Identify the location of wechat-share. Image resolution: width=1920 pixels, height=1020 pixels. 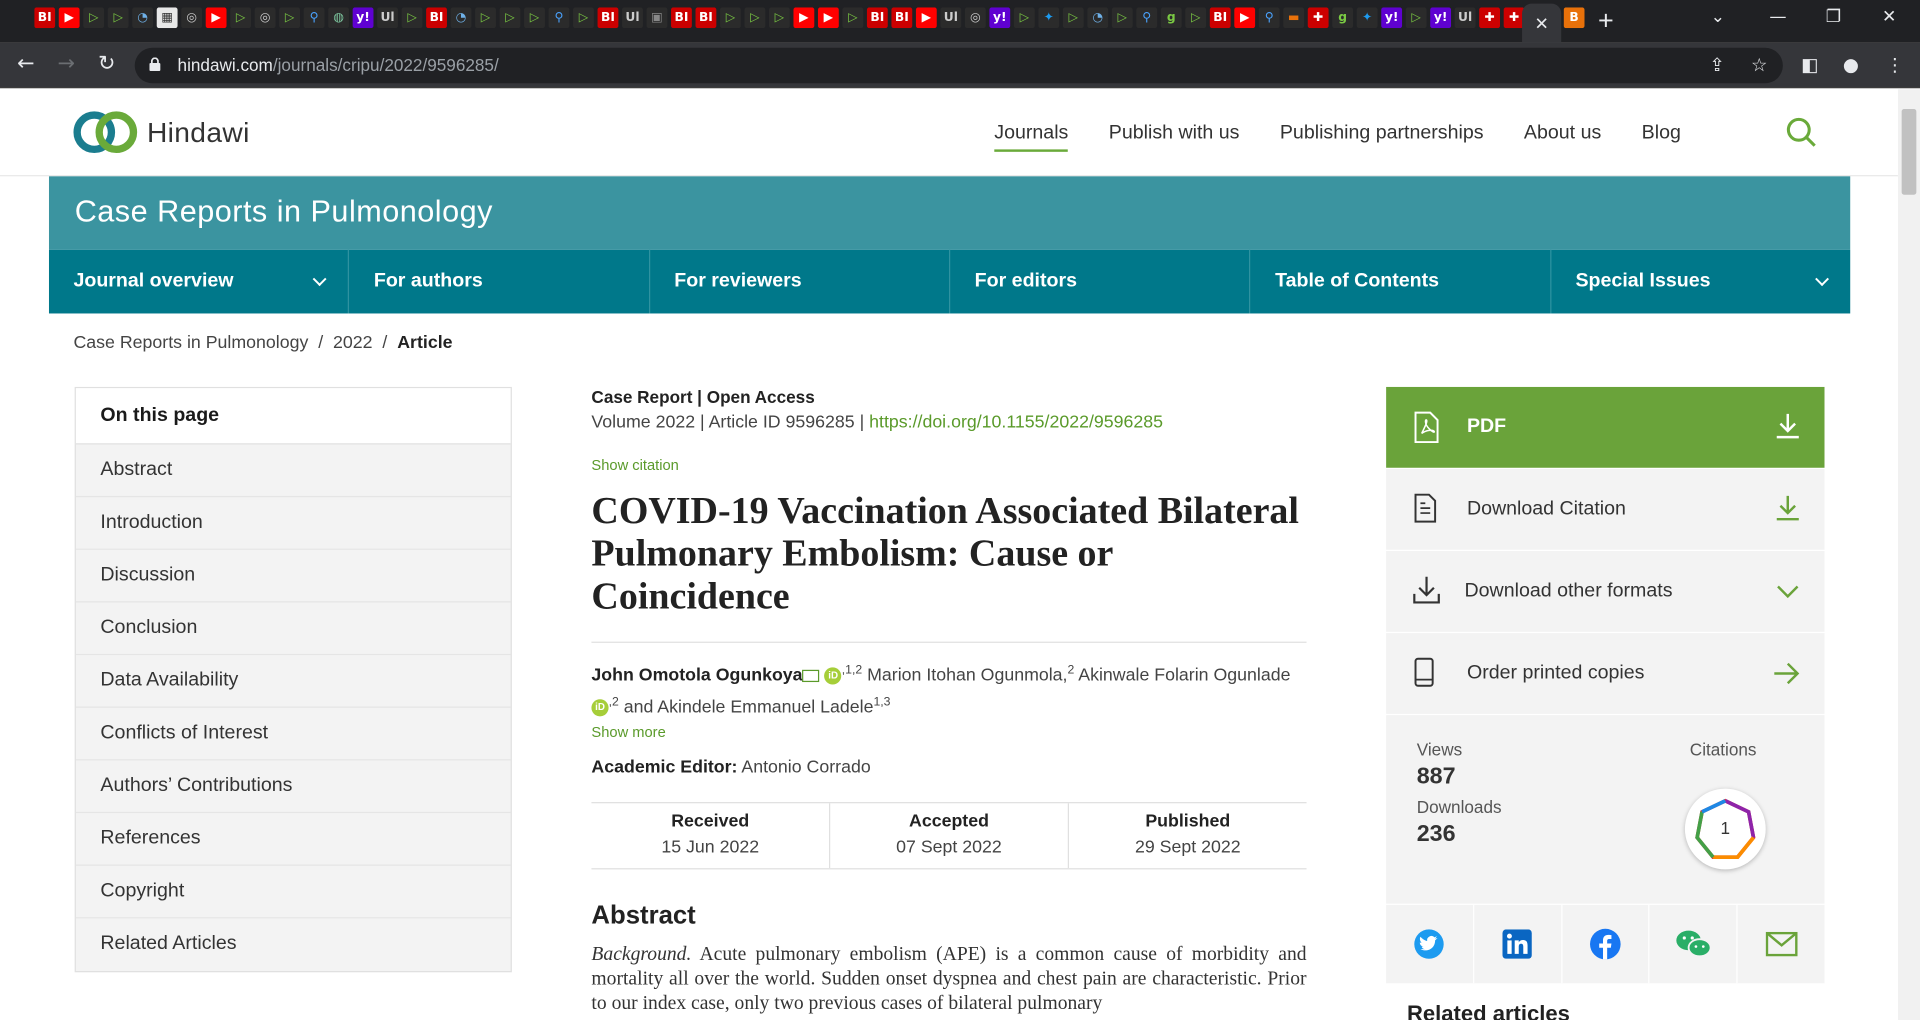
(1694, 944).